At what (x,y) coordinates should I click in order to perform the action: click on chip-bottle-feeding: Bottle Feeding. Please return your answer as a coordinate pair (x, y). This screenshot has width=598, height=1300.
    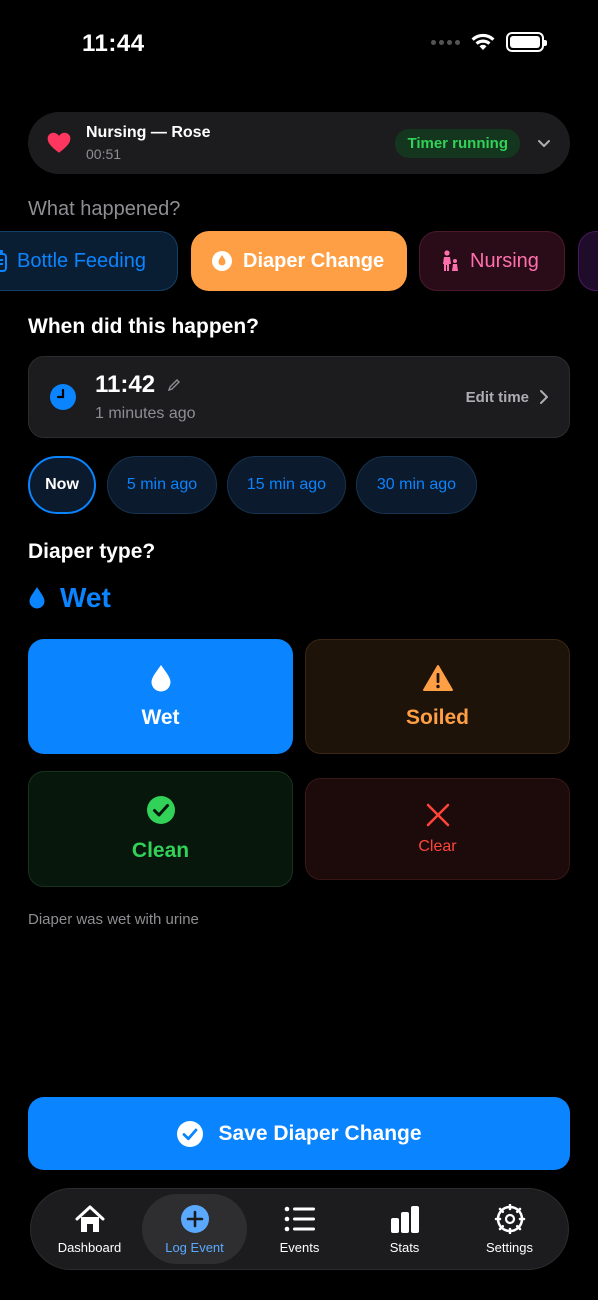
    Looking at the image, I should click on (89, 261).